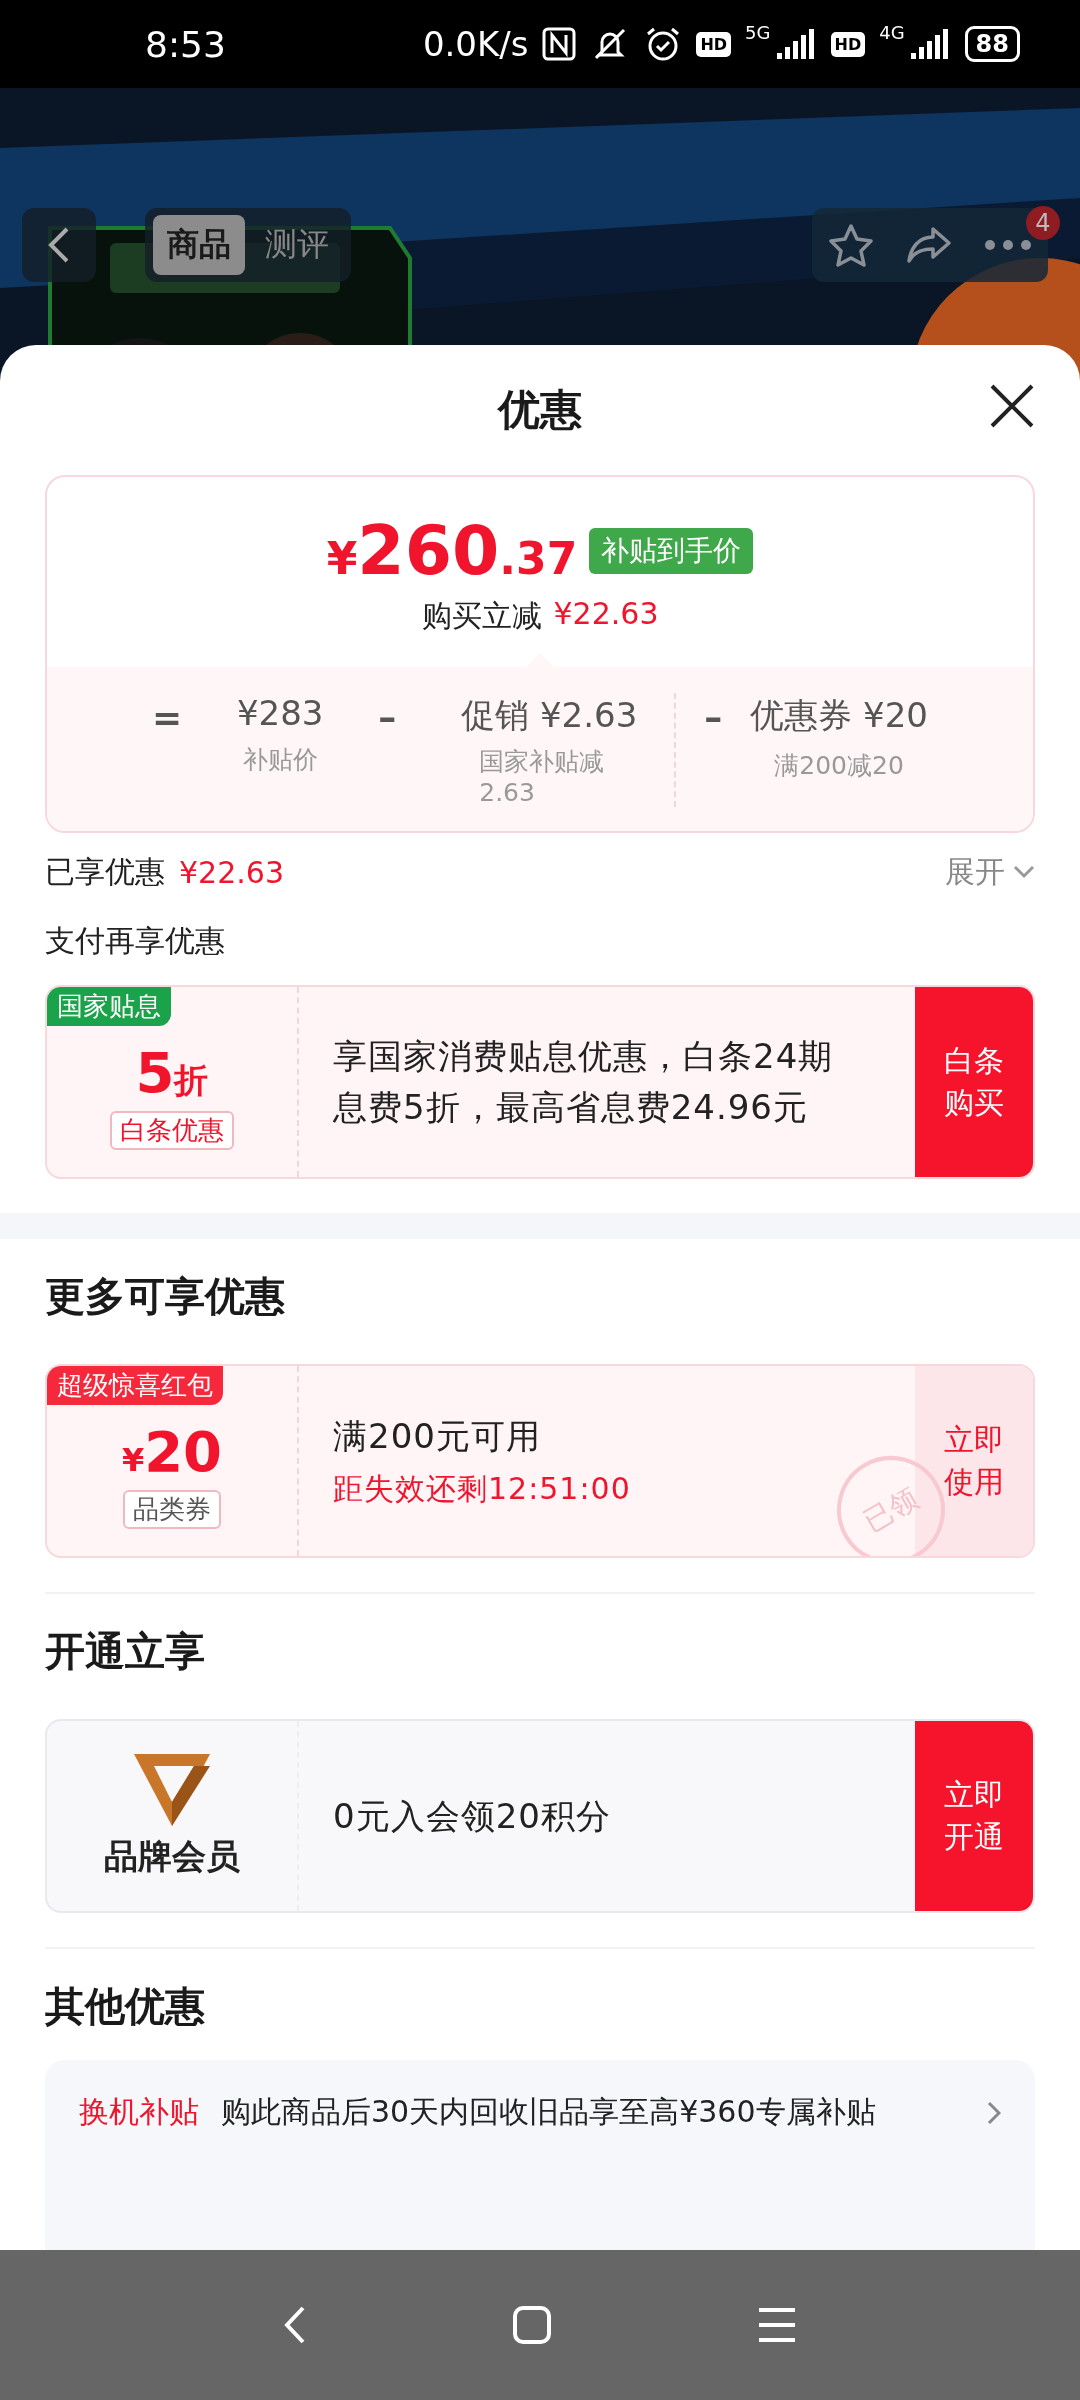 This screenshot has height=2400, width=1080. Describe the element at coordinates (294, 2325) in the screenshot. I see `back-icon` at that location.